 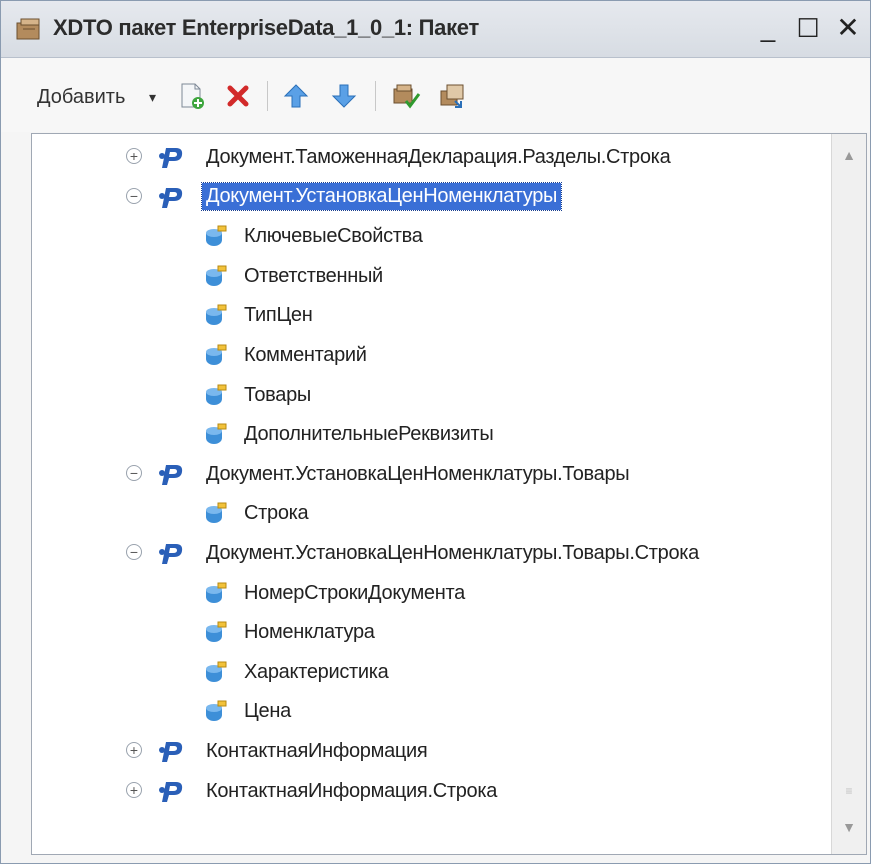 What do you see at coordinates (808, 28) in the screenshot?
I see `maximize-button: ☐` at bounding box center [808, 28].